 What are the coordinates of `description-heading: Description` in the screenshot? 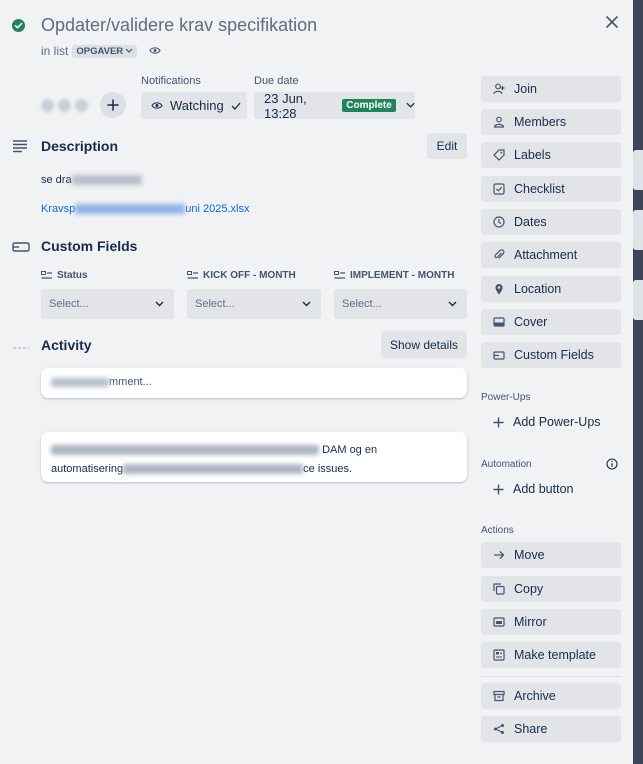 It's located at (80, 146).